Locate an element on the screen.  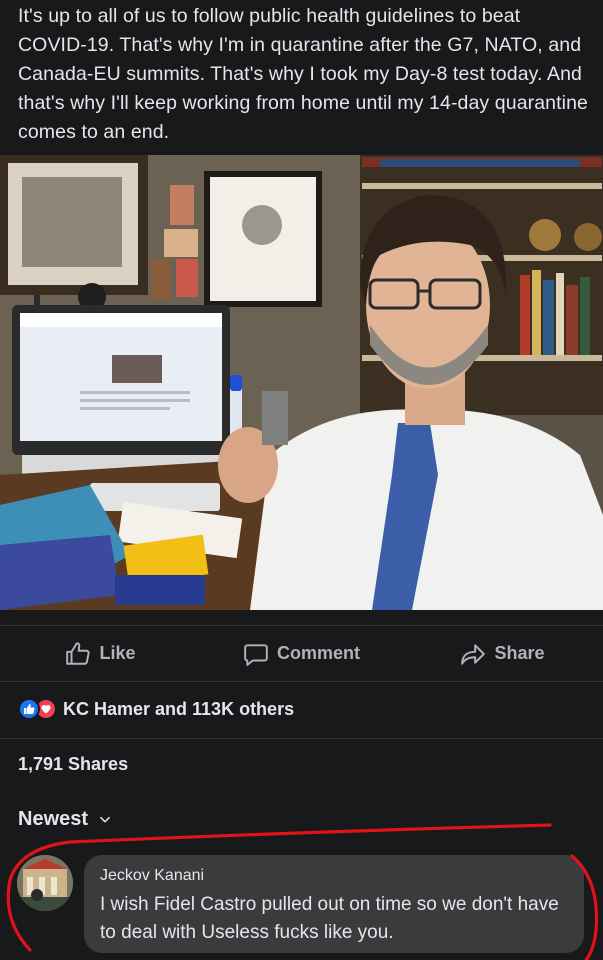
post-action-bar: Like Comment Share is located at coordinates (301, 653).